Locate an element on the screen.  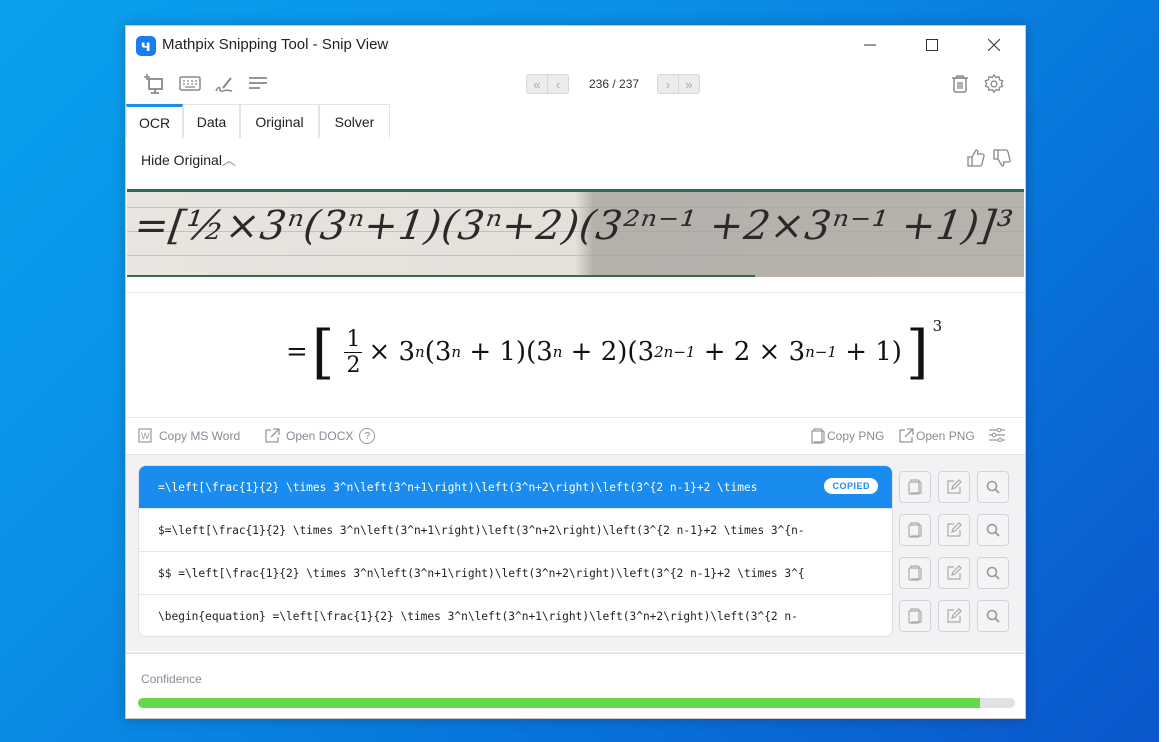
outer-exponent: 3 is located at coordinates (937, 326).